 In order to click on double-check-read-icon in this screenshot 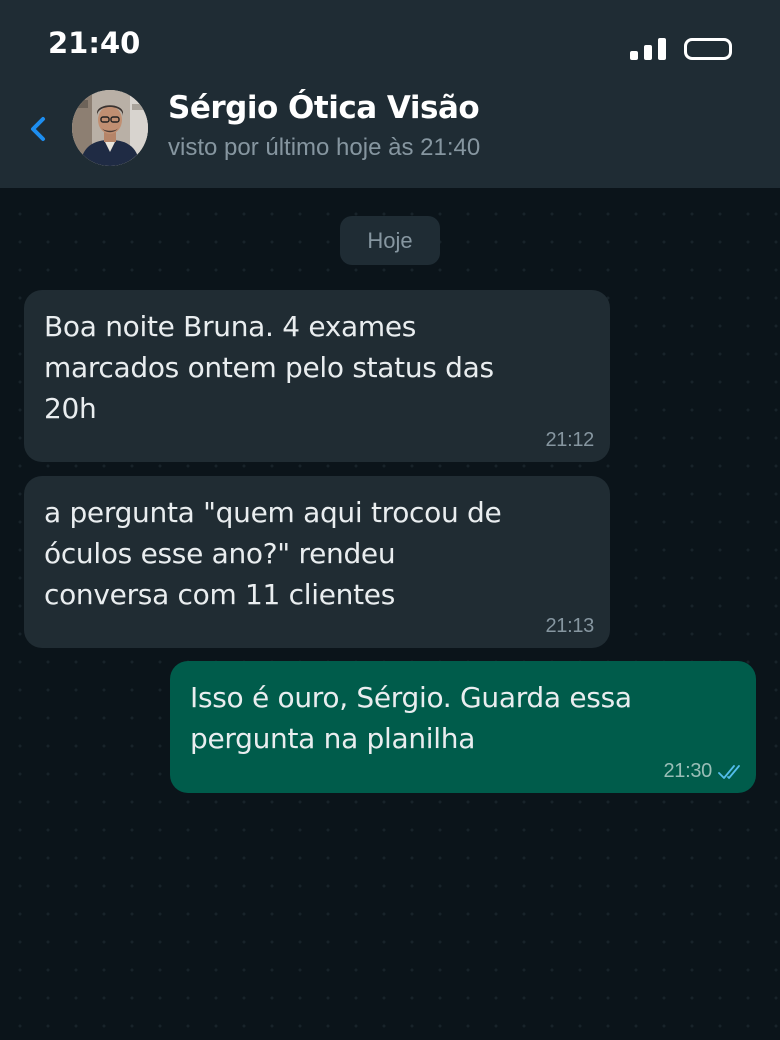, I will do `click(729, 772)`.